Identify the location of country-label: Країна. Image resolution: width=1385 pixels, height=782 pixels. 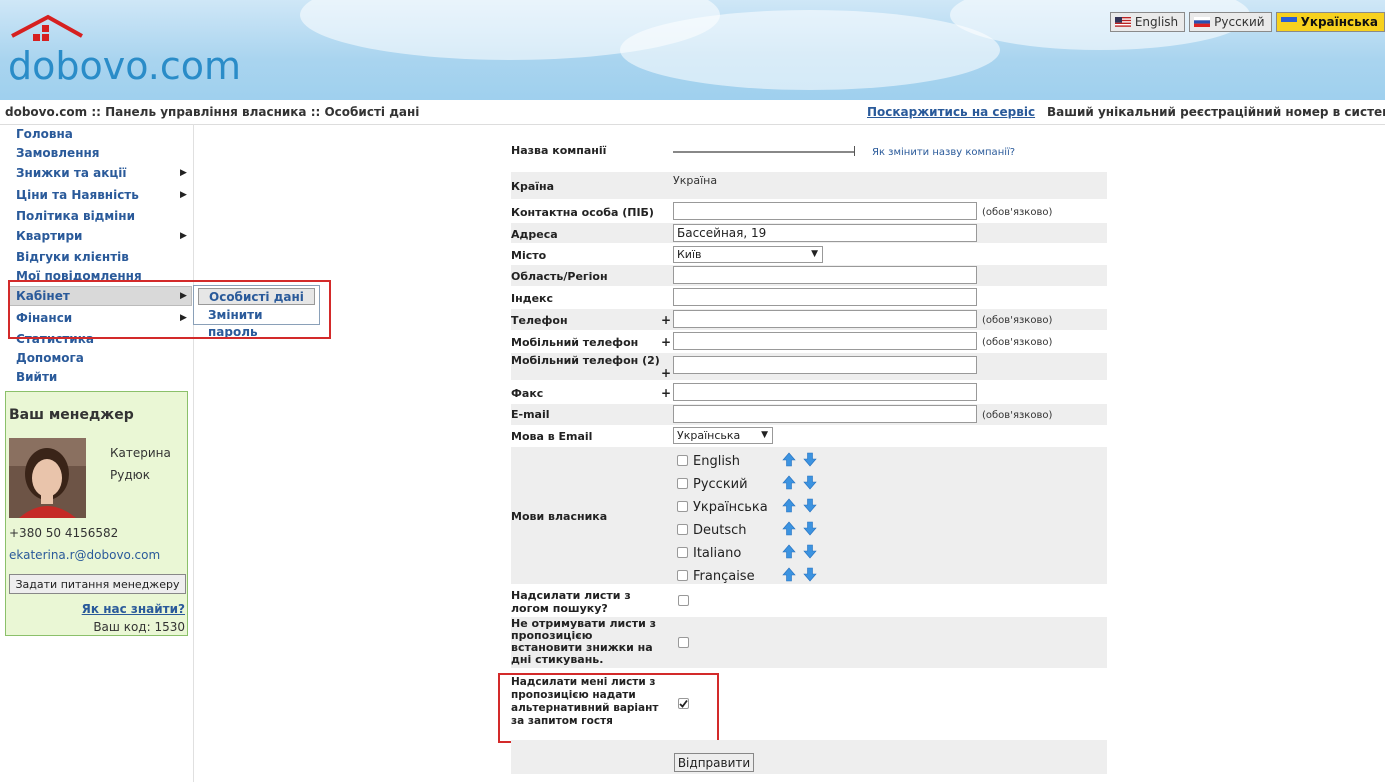
(533, 186).